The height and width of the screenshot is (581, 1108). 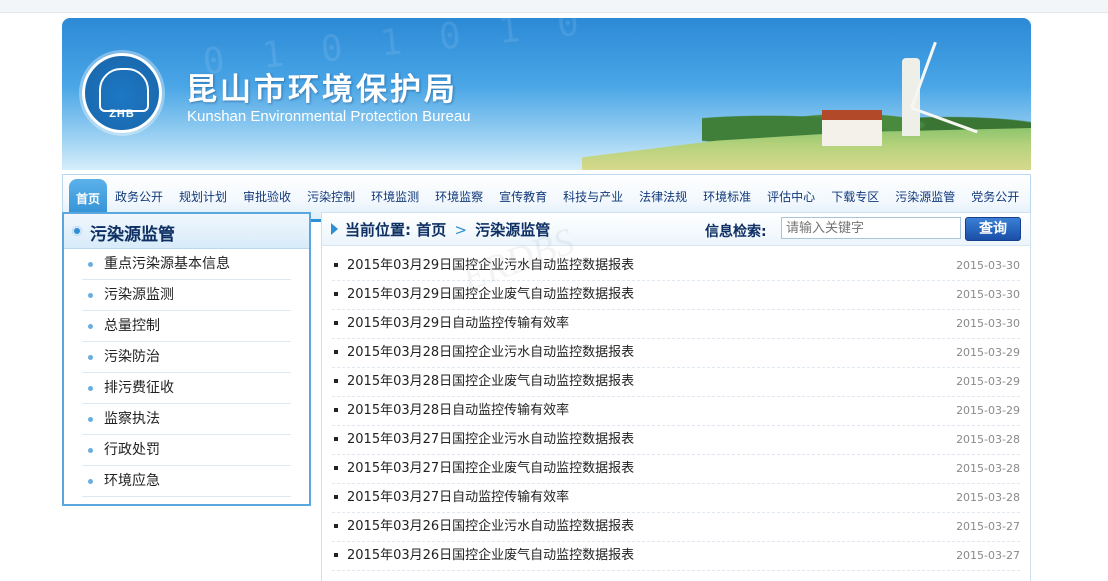 I want to click on site-title: 昆山市环境保护局, so click(x=322, y=90).